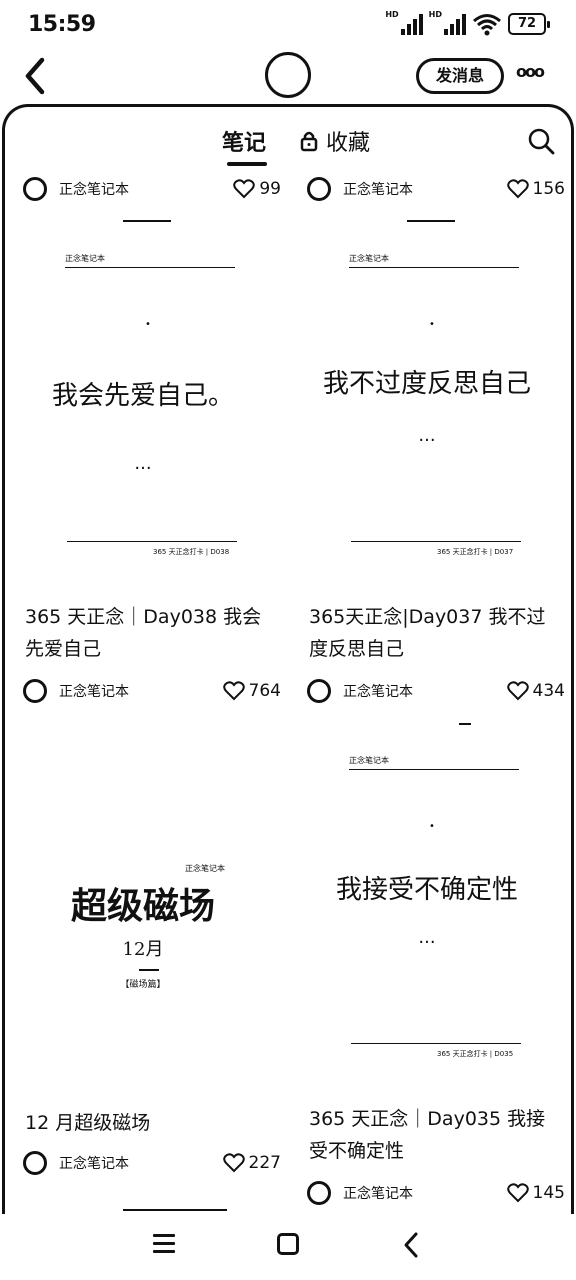 The image size is (576, 1280). Describe the element at coordinates (541, 141) in the screenshot. I see `search-icon` at that location.